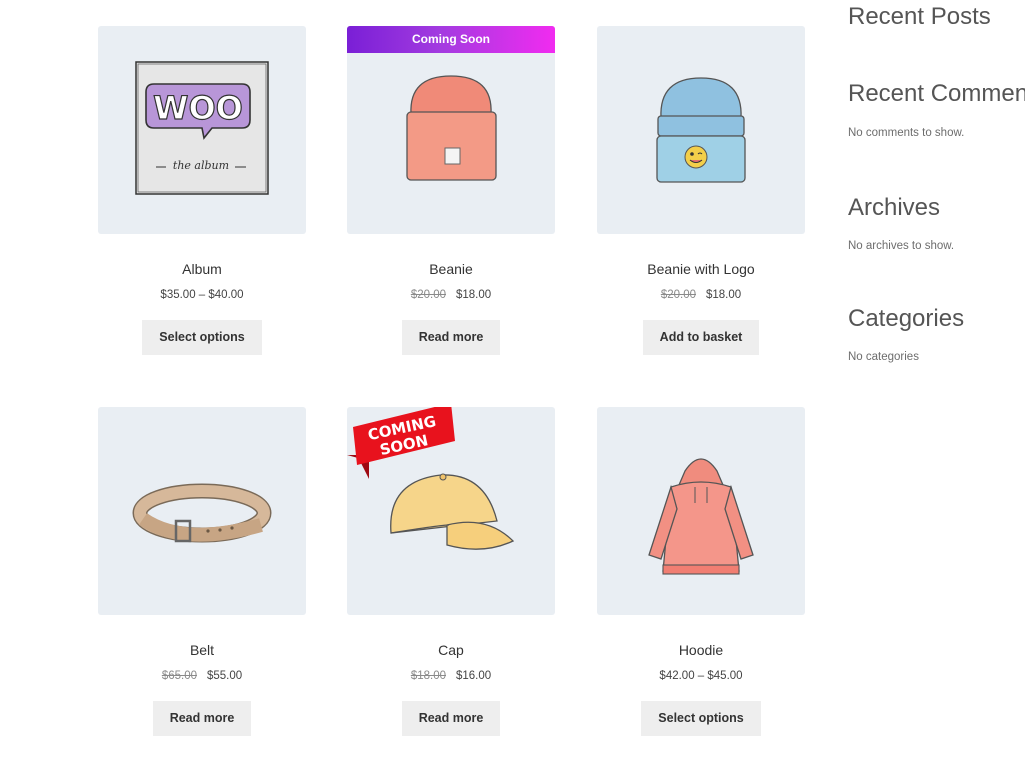 The image size is (1025, 766). What do you see at coordinates (901, 223) in the screenshot?
I see `widget-archives: Archives No archives to show.` at bounding box center [901, 223].